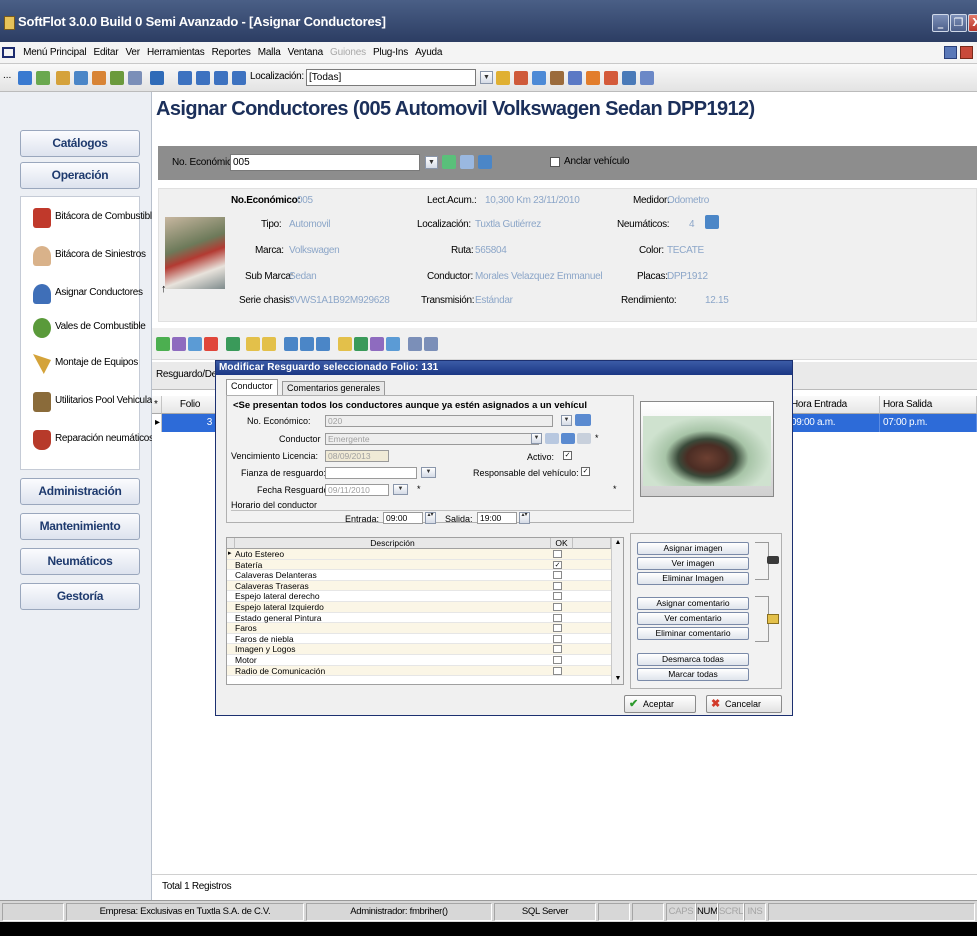  I want to click on checklist-row: Calaveras Delanteras, so click(419, 575).